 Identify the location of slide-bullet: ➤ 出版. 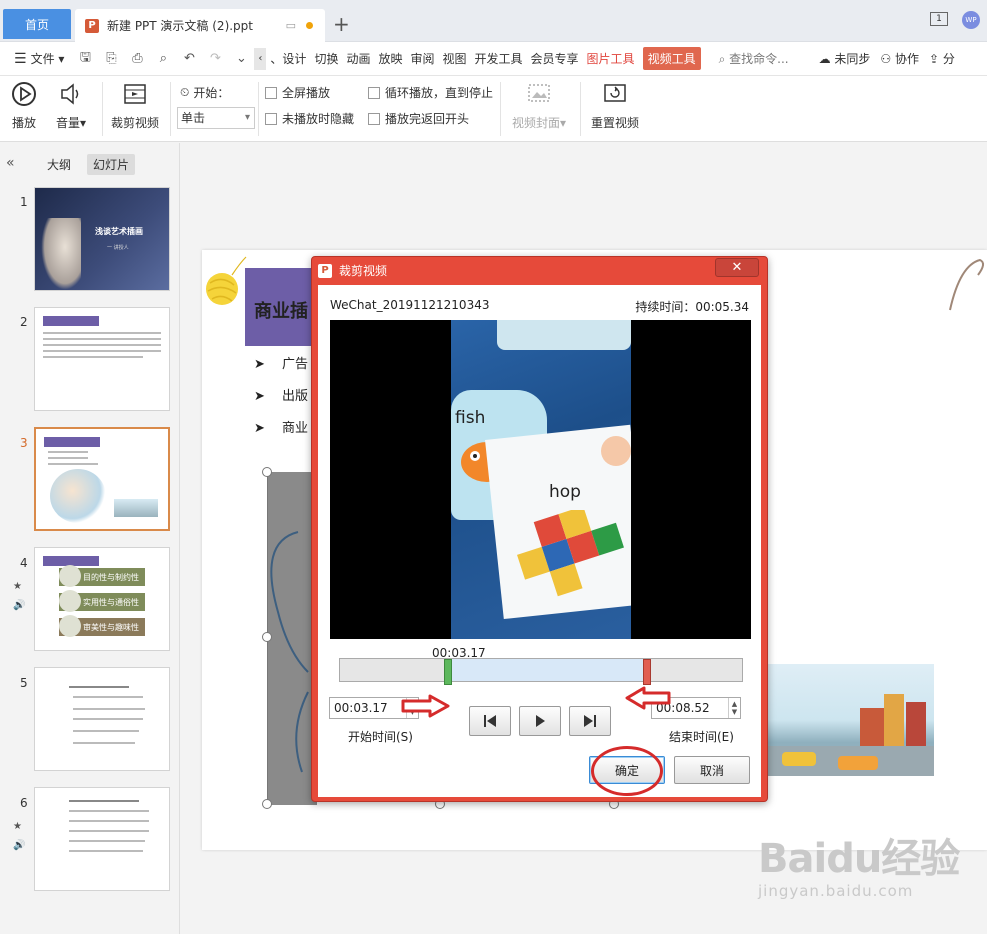
(281, 394).